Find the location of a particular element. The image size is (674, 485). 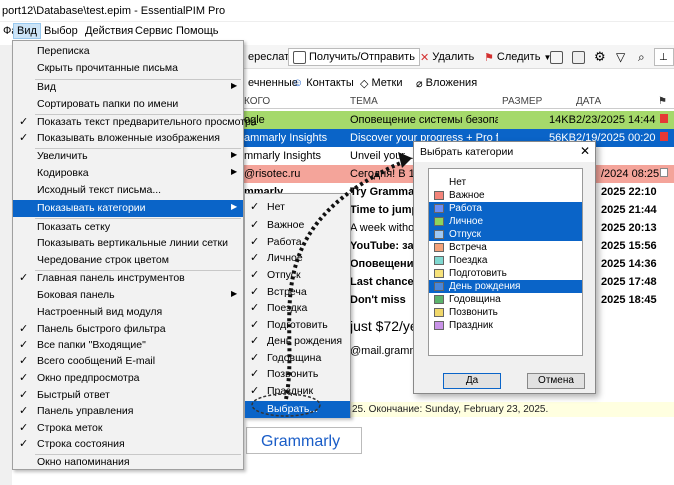

menu-item-encoding: Кодировка ▶ is located at coordinates (128, 173).